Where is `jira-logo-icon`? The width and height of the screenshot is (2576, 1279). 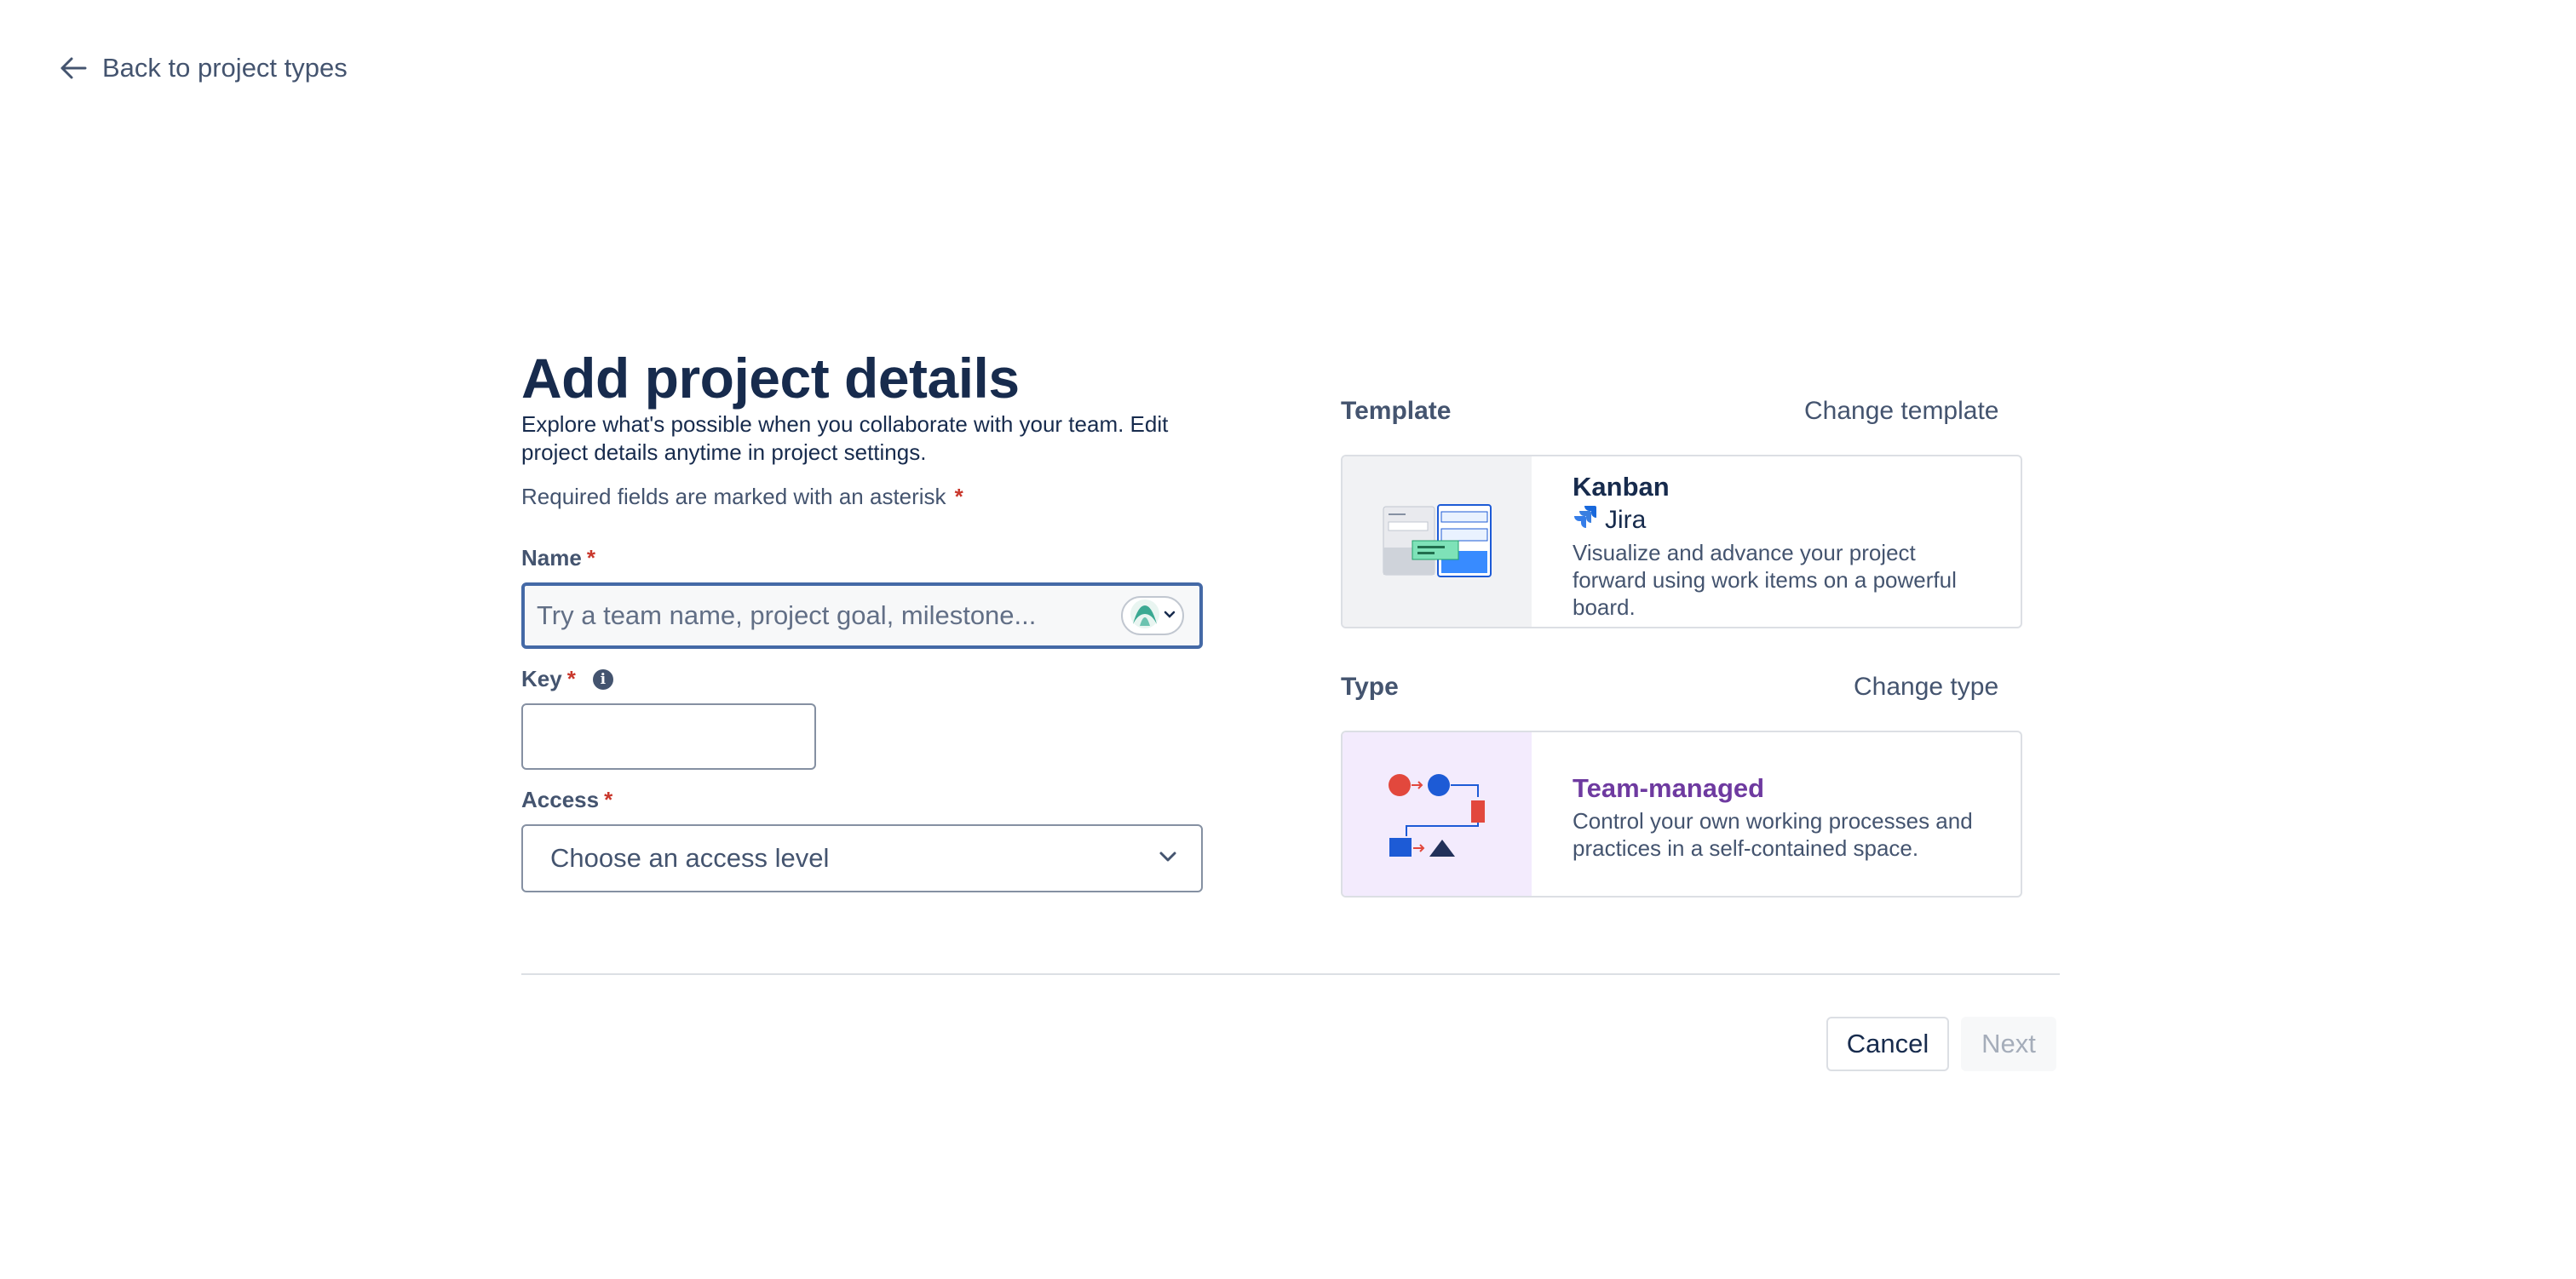 jira-logo-icon is located at coordinates (1585, 520).